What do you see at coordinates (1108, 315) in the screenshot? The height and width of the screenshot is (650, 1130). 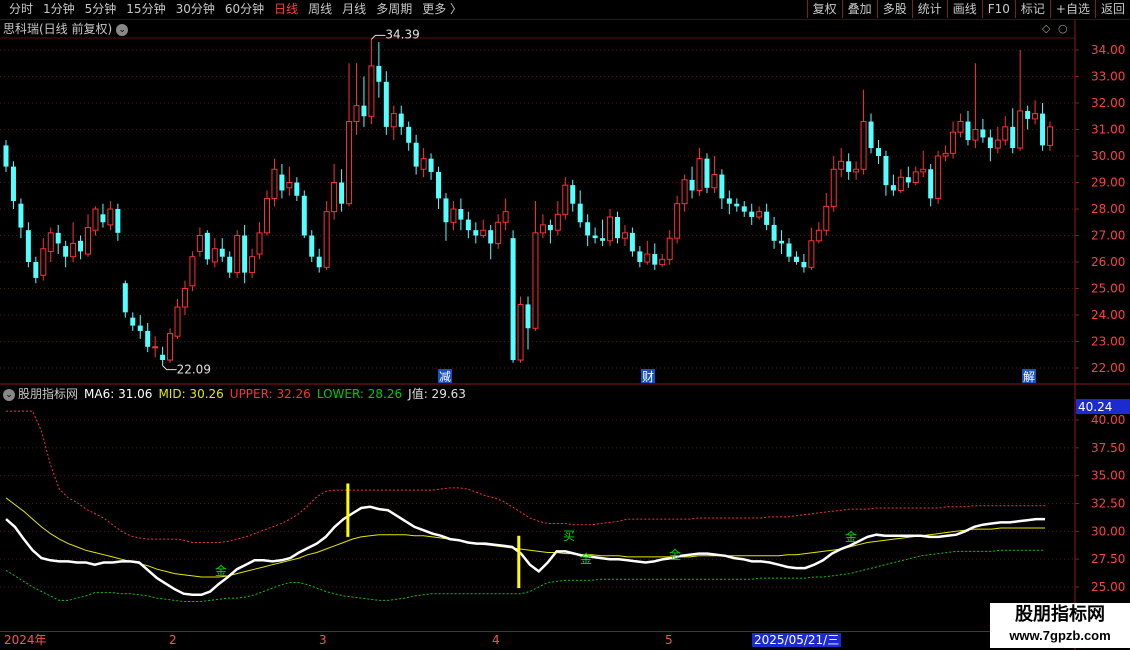 I see `price-tick-label: 24.00` at bounding box center [1108, 315].